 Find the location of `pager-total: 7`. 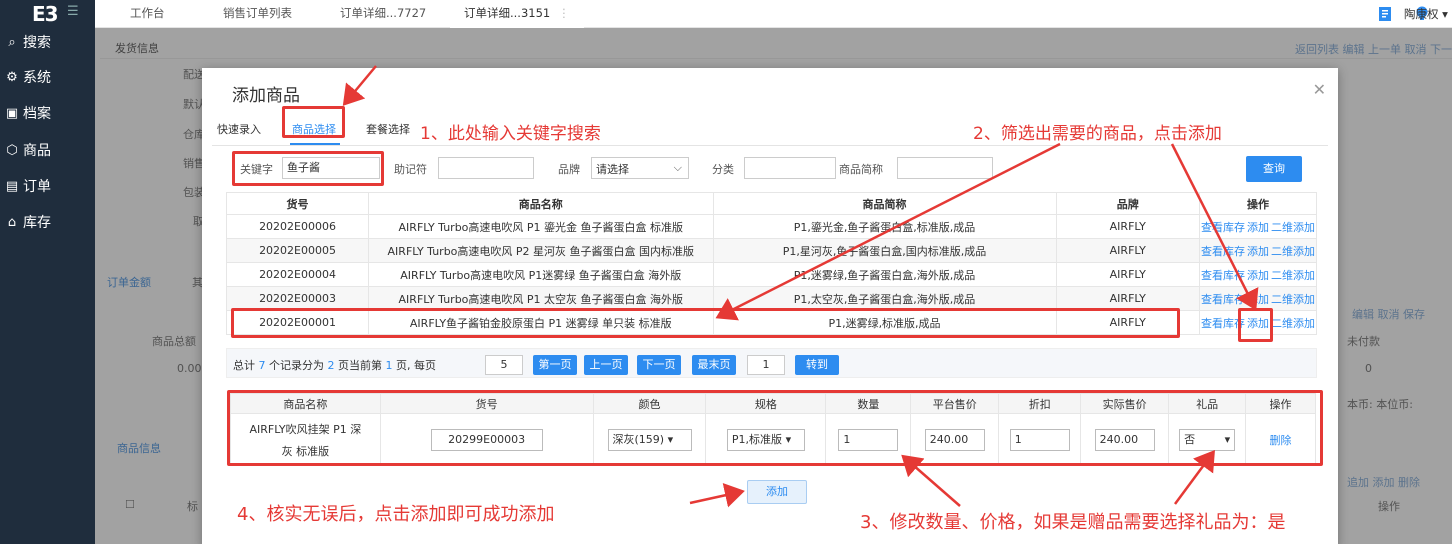

pager-total: 7 is located at coordinates (262, 365).